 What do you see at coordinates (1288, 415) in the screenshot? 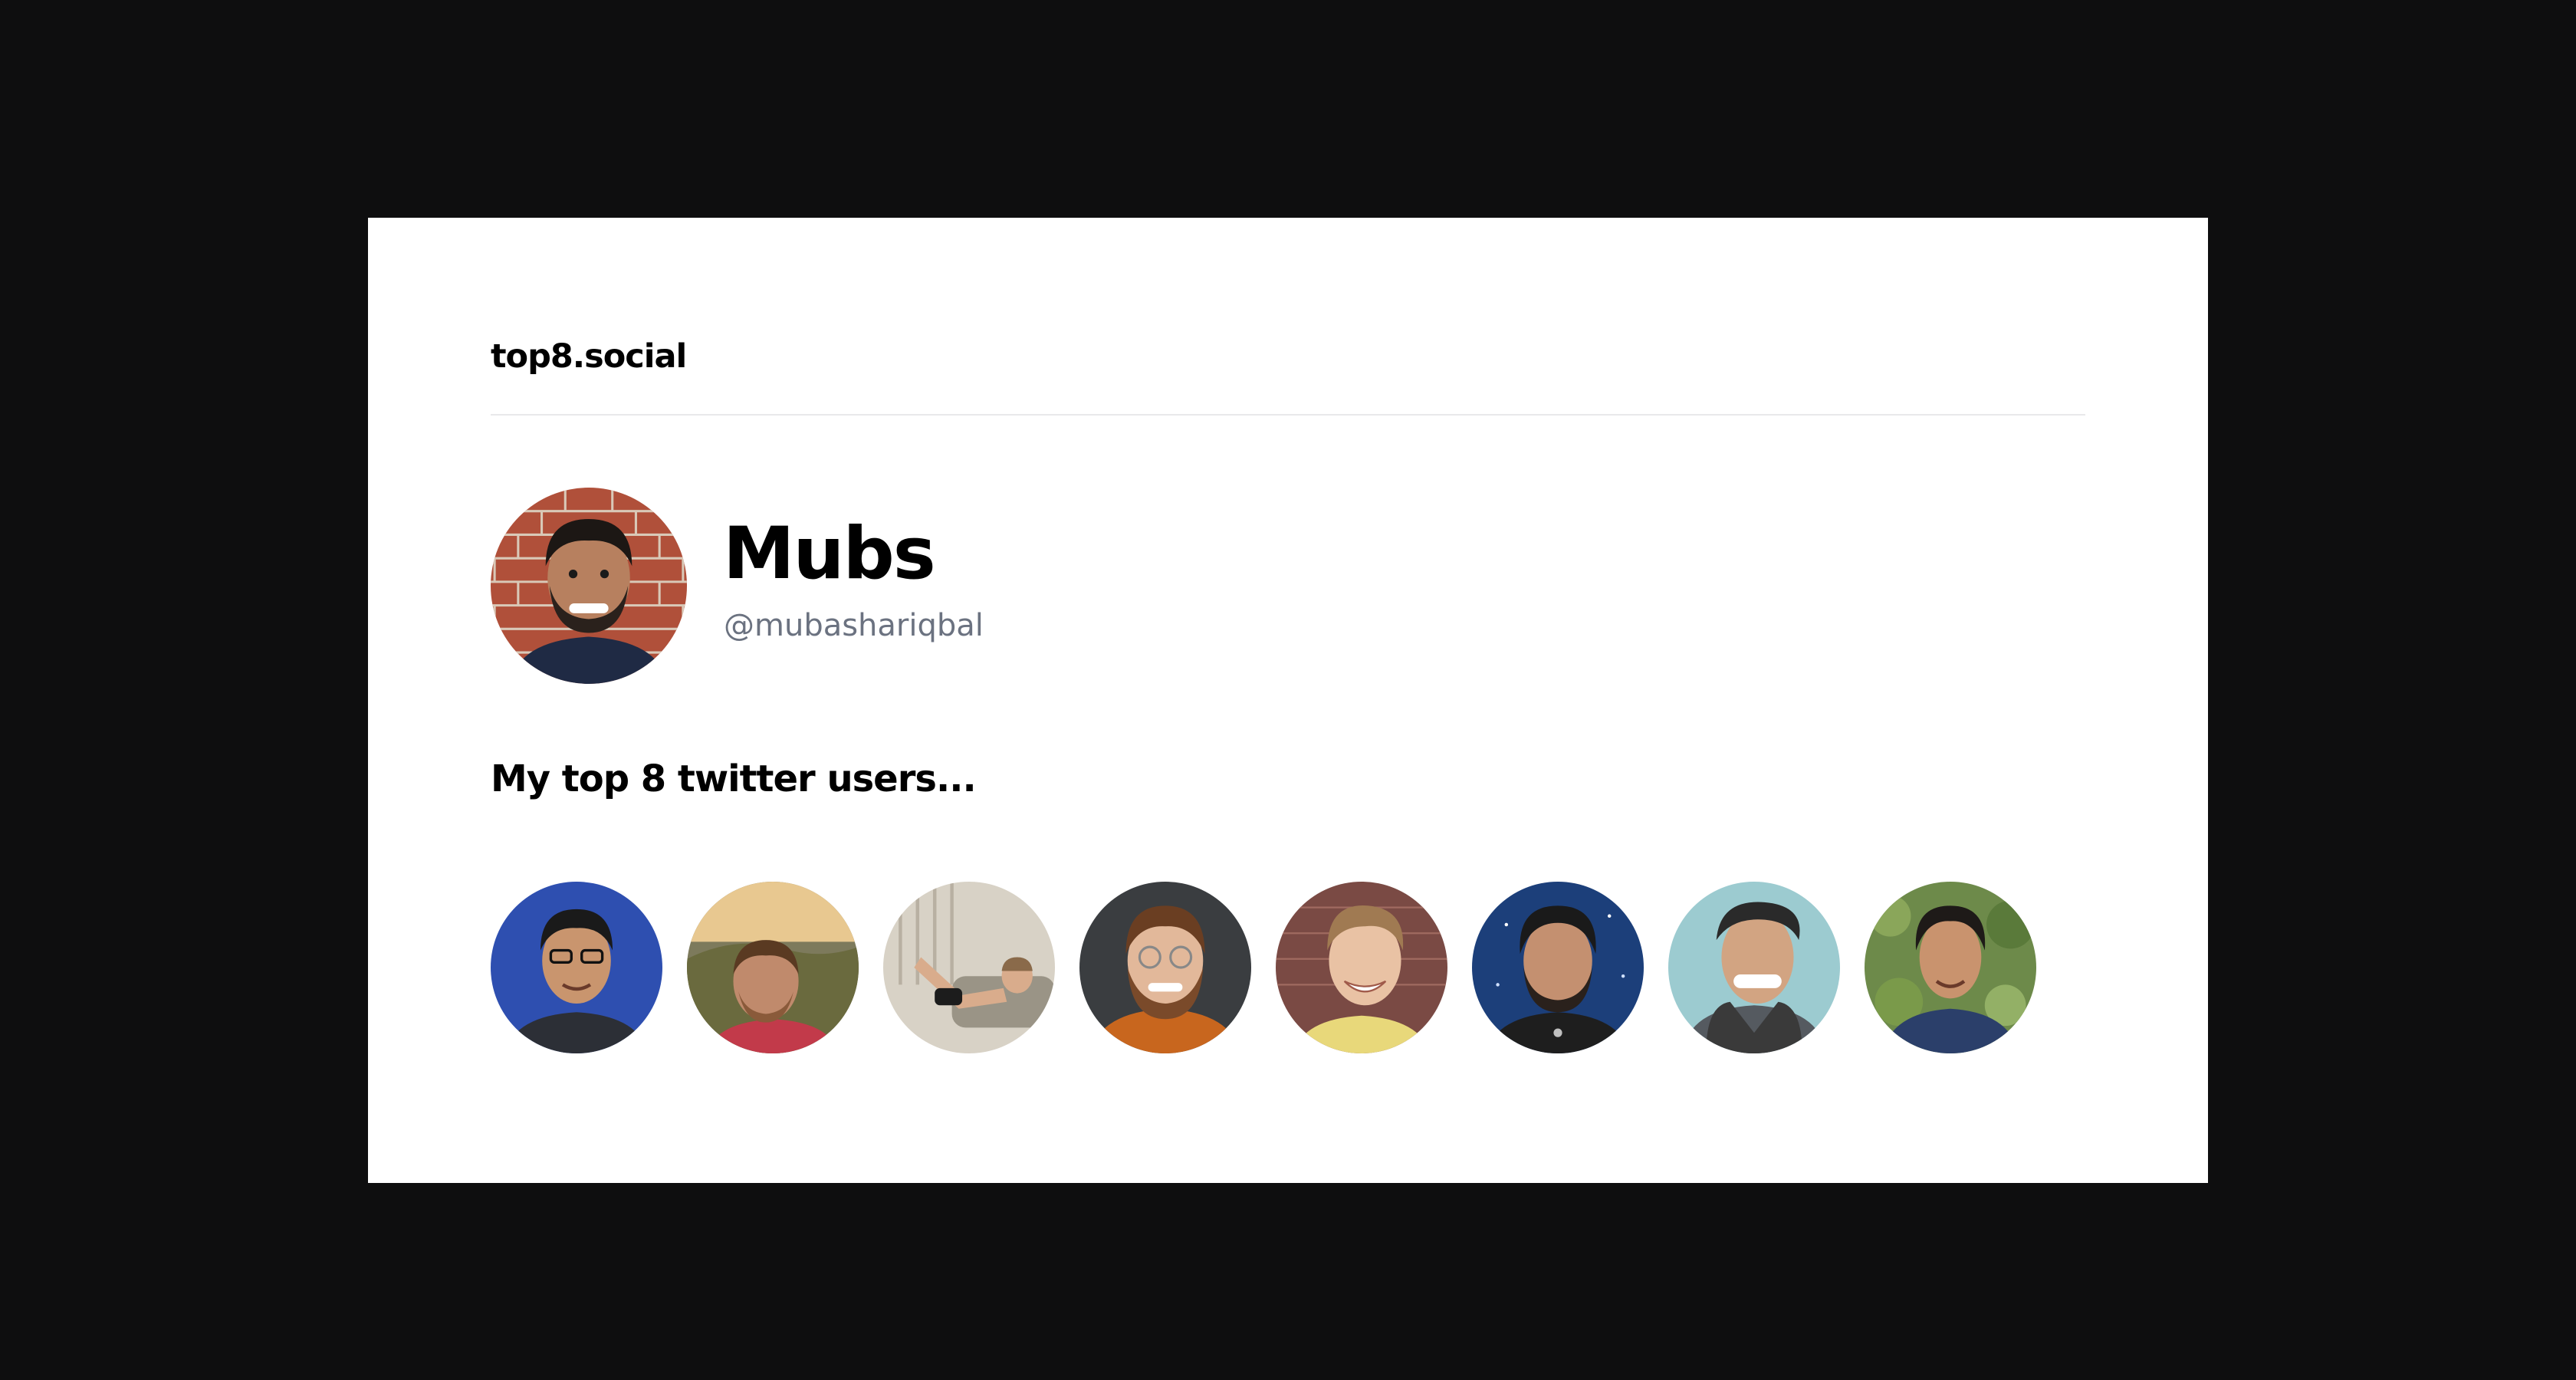
I see `header-divider` at bounding box center [1288, 415].